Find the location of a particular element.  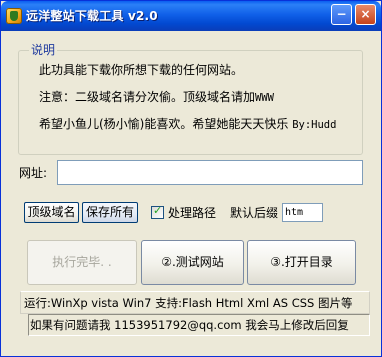

description-line-1: 此功具能下载你所想下载的任何网站。 is located at coordinates (141, 70).